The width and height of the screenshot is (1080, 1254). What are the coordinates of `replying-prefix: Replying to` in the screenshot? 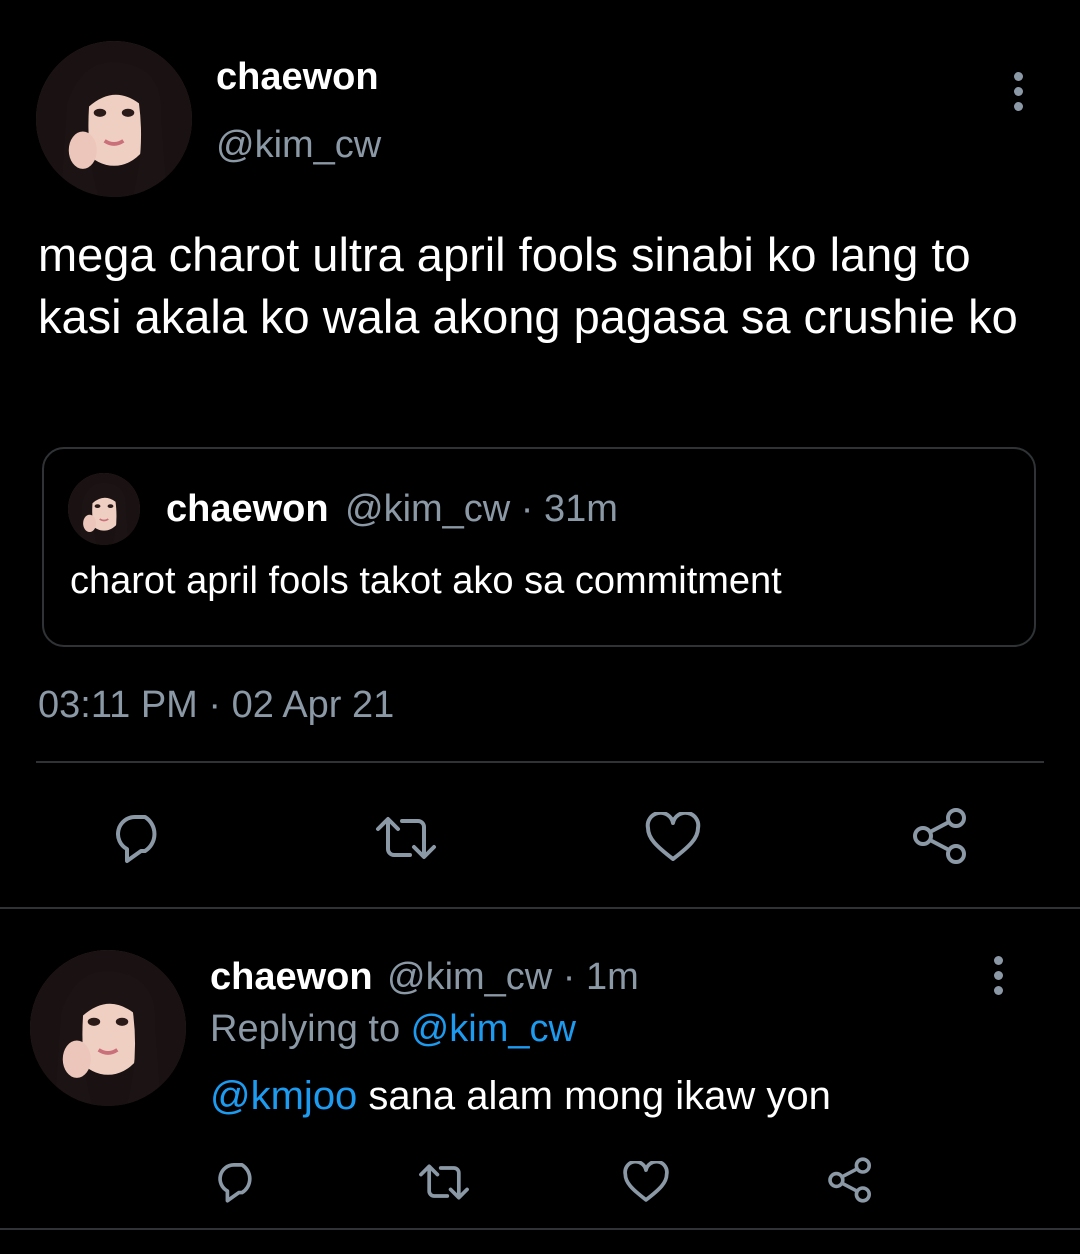 It's located at (310, 1029).